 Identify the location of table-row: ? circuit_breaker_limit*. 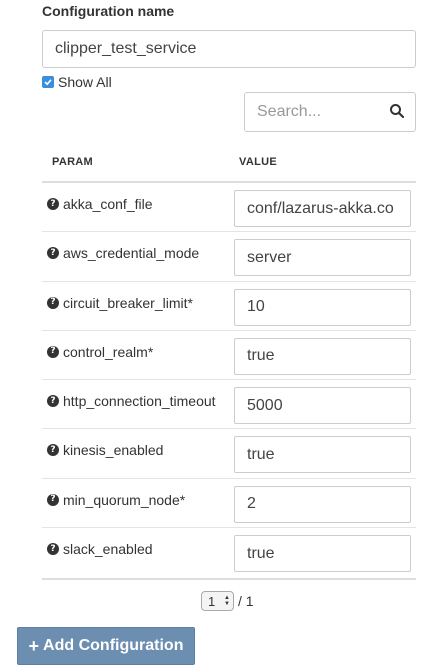
(229, 306).